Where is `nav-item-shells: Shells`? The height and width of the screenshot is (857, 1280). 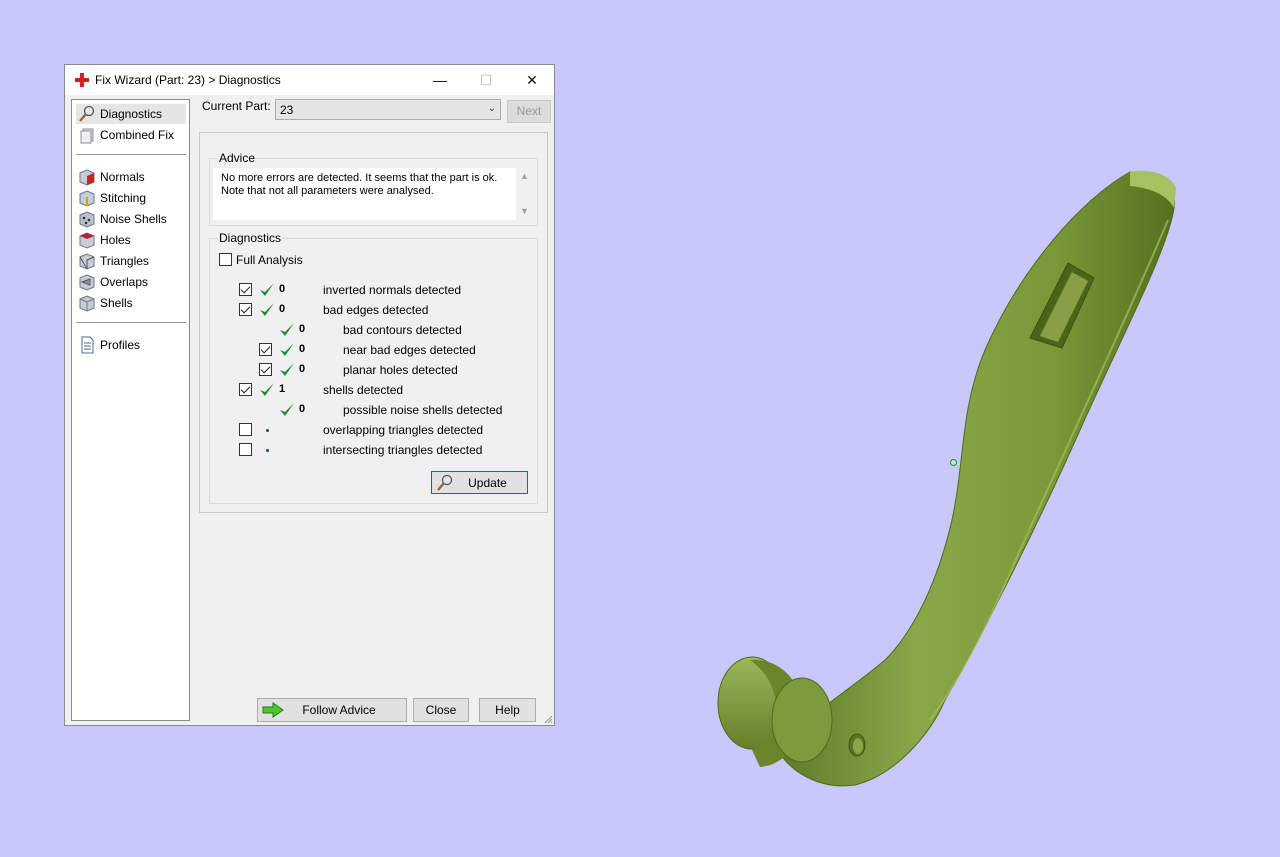 nav-item-shells: Shells is located at coordinates (131, 303).